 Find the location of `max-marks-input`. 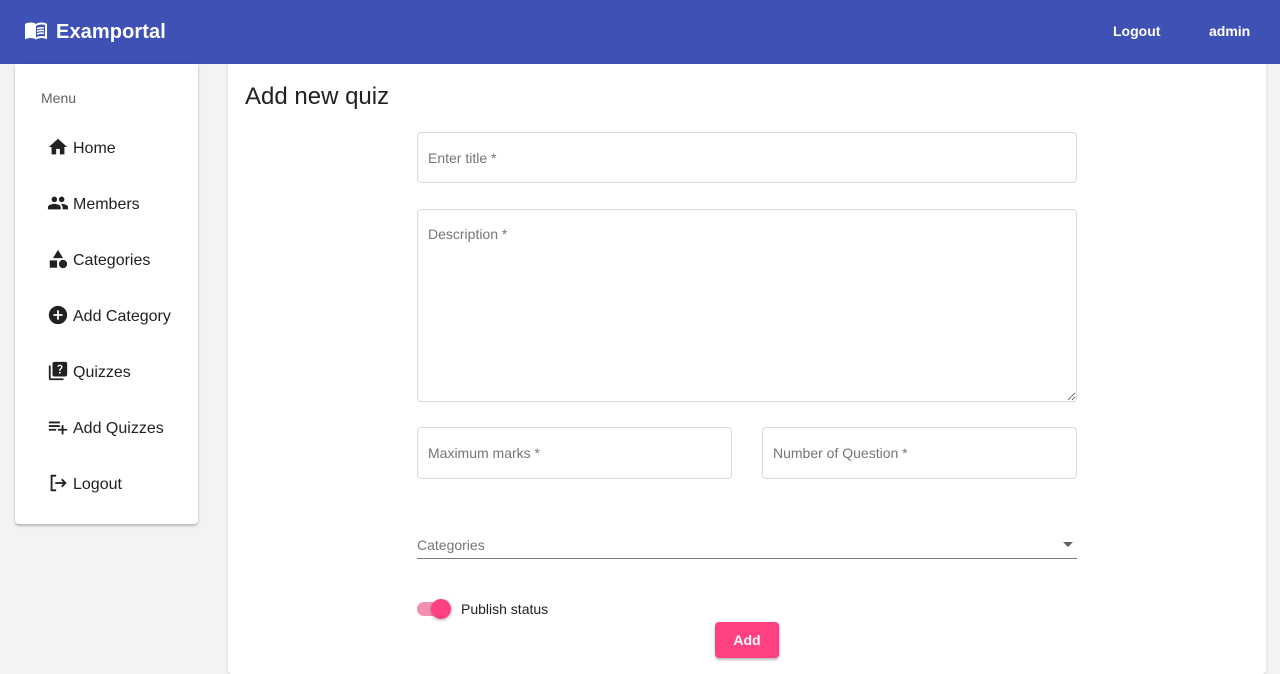

max-marks-input is located at coordinates (574, 453).